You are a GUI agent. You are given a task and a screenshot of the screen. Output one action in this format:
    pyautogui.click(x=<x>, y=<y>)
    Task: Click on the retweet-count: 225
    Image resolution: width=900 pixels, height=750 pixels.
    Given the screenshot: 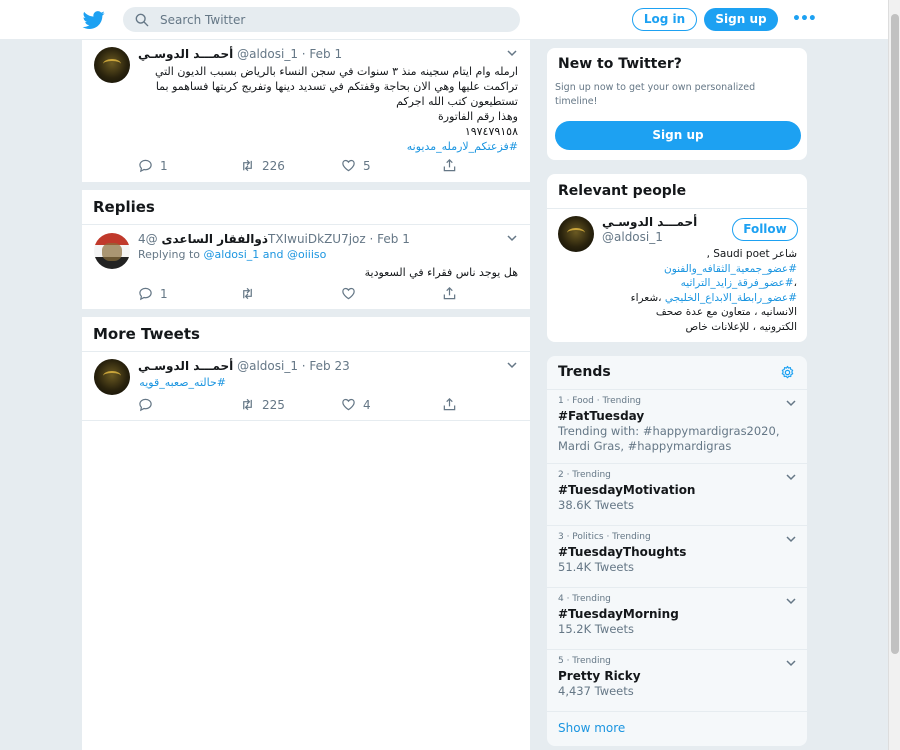 What is the action you would take?
    pyautogui.click(x=273, y=405)
    